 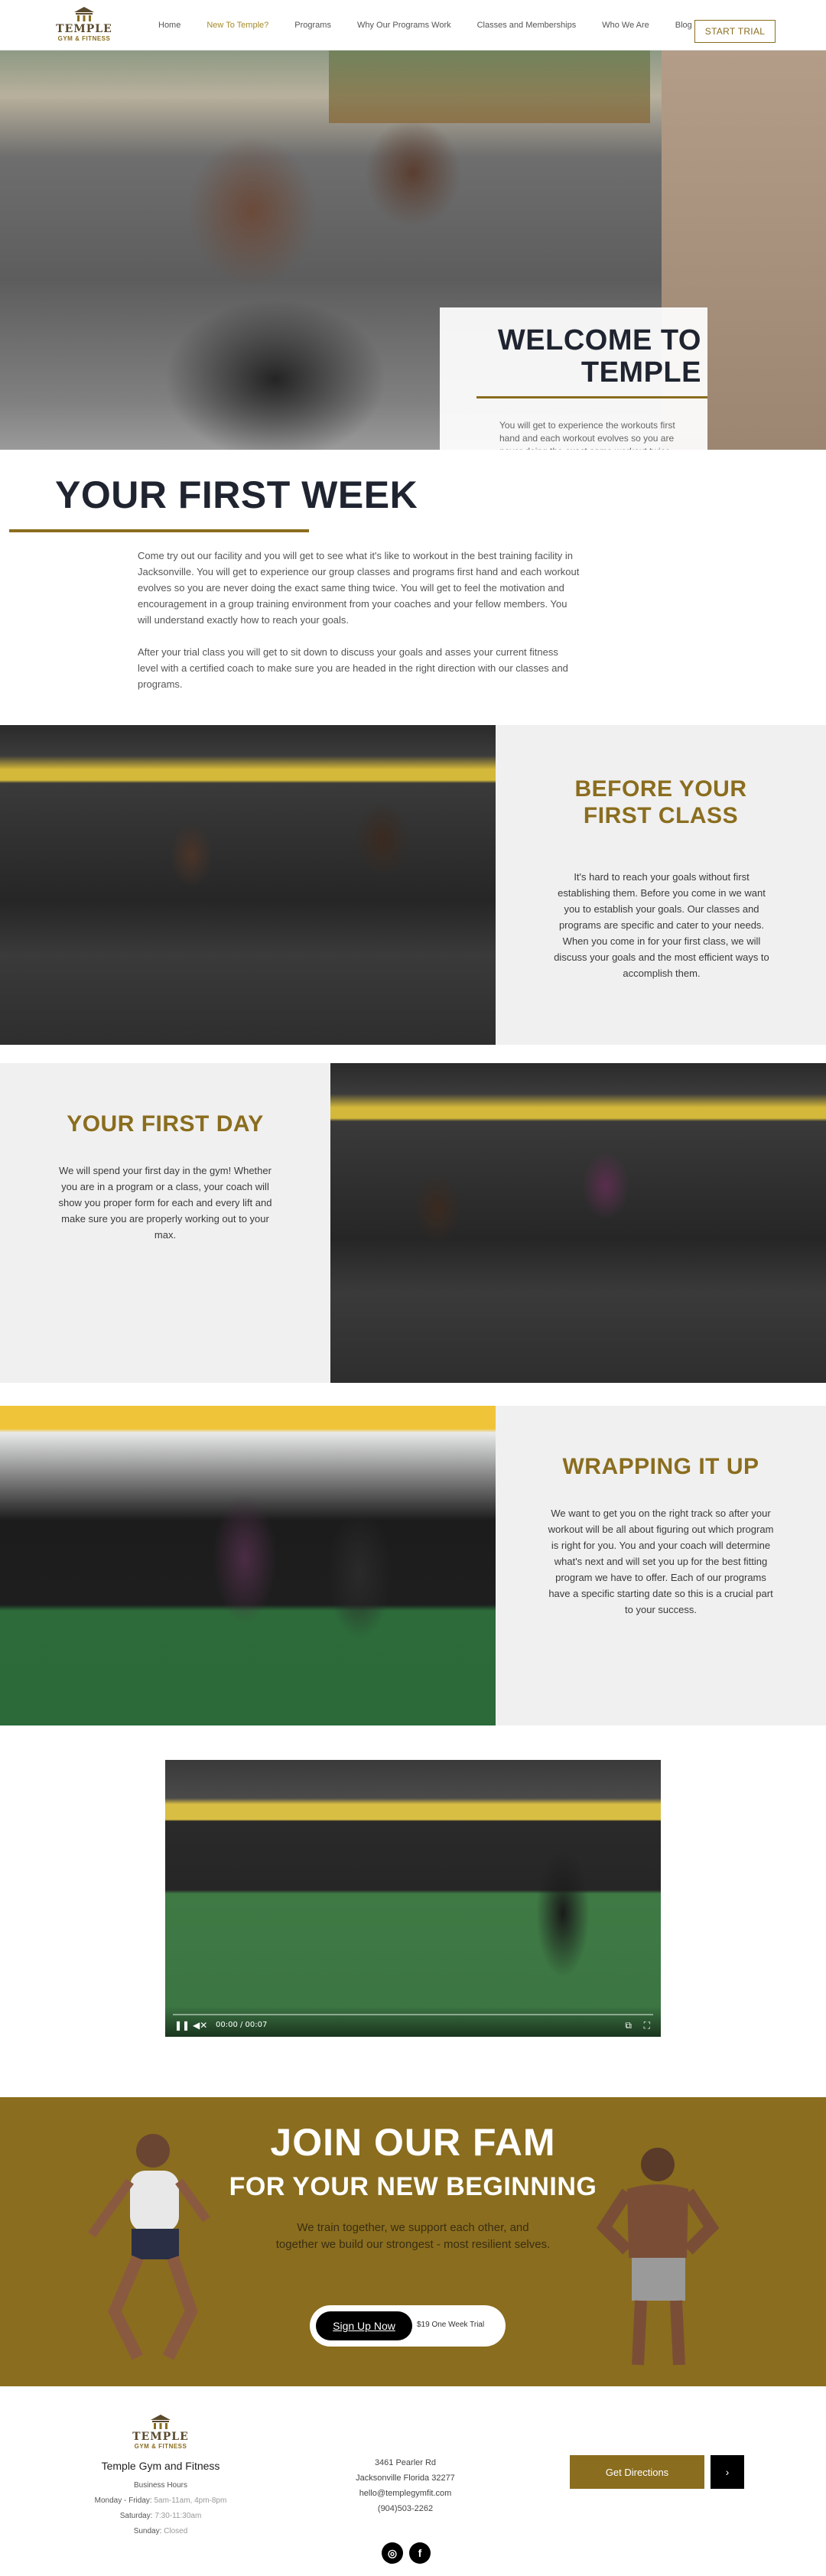 I want to click on before-first-class-title: BEFORE YOUR FIRST CLASS, so click(x=661, y=802).